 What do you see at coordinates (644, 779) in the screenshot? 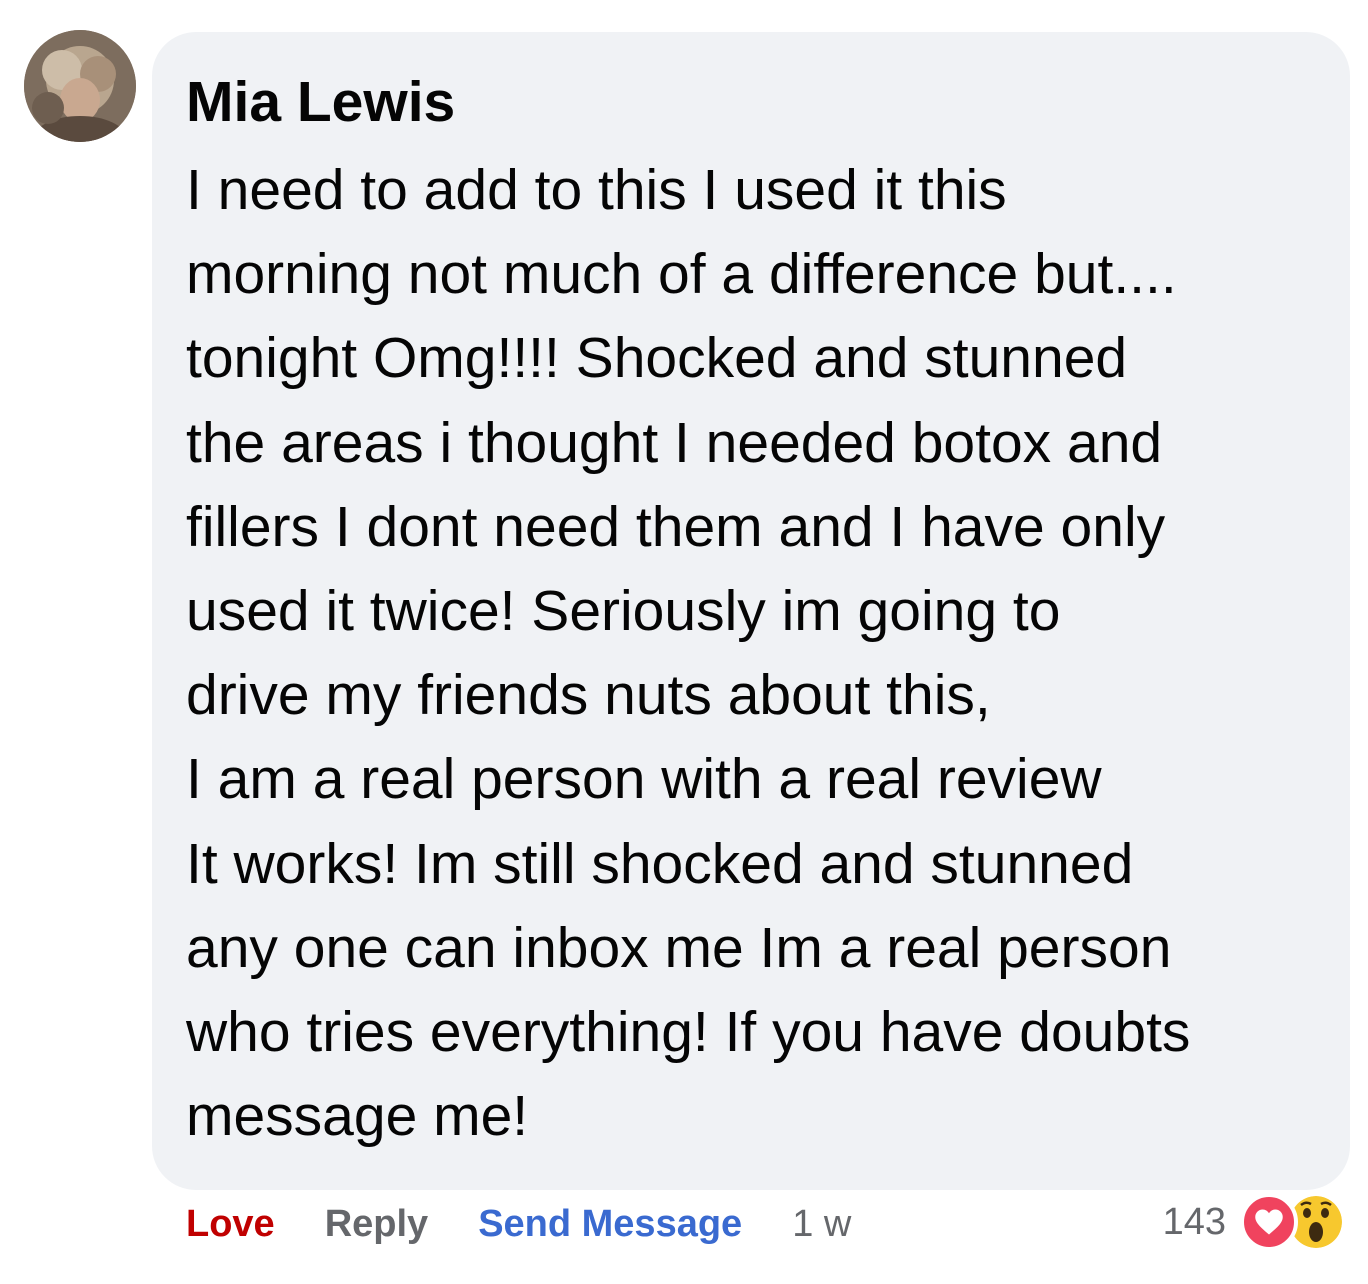
I see `comment-line: I am a real person with a real review` at bounding box center [644, 779].